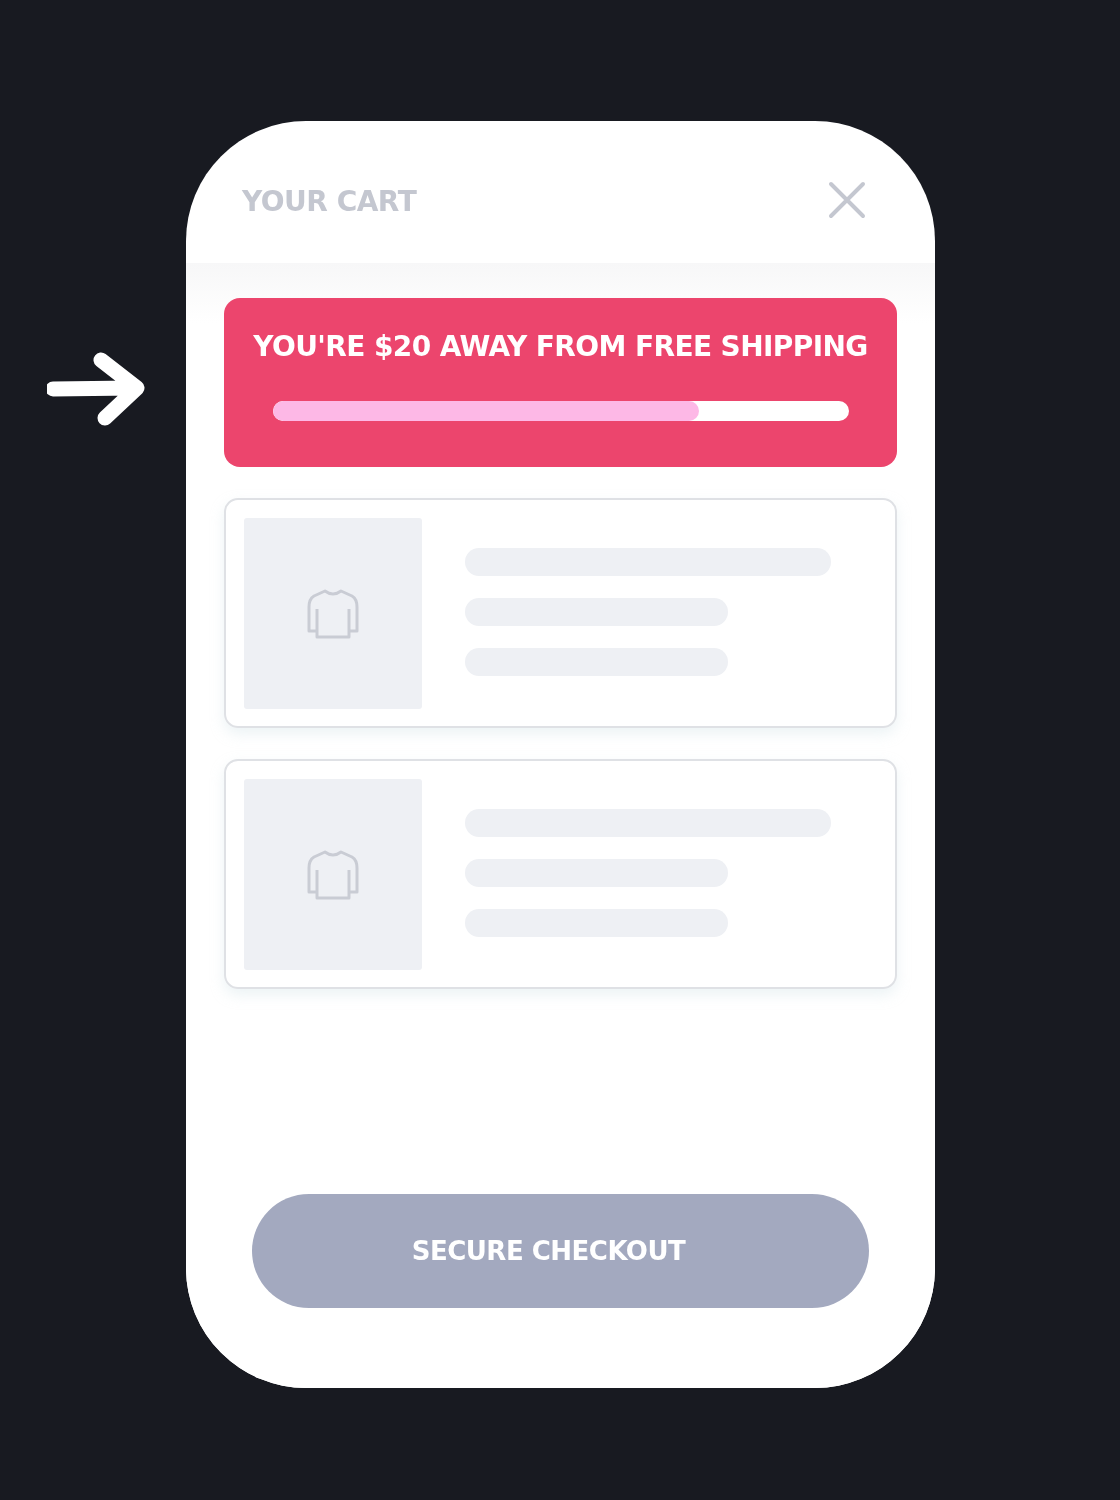 This screenshot has height=1500, width=1120. I want to click on close-button, so click(847, 200).